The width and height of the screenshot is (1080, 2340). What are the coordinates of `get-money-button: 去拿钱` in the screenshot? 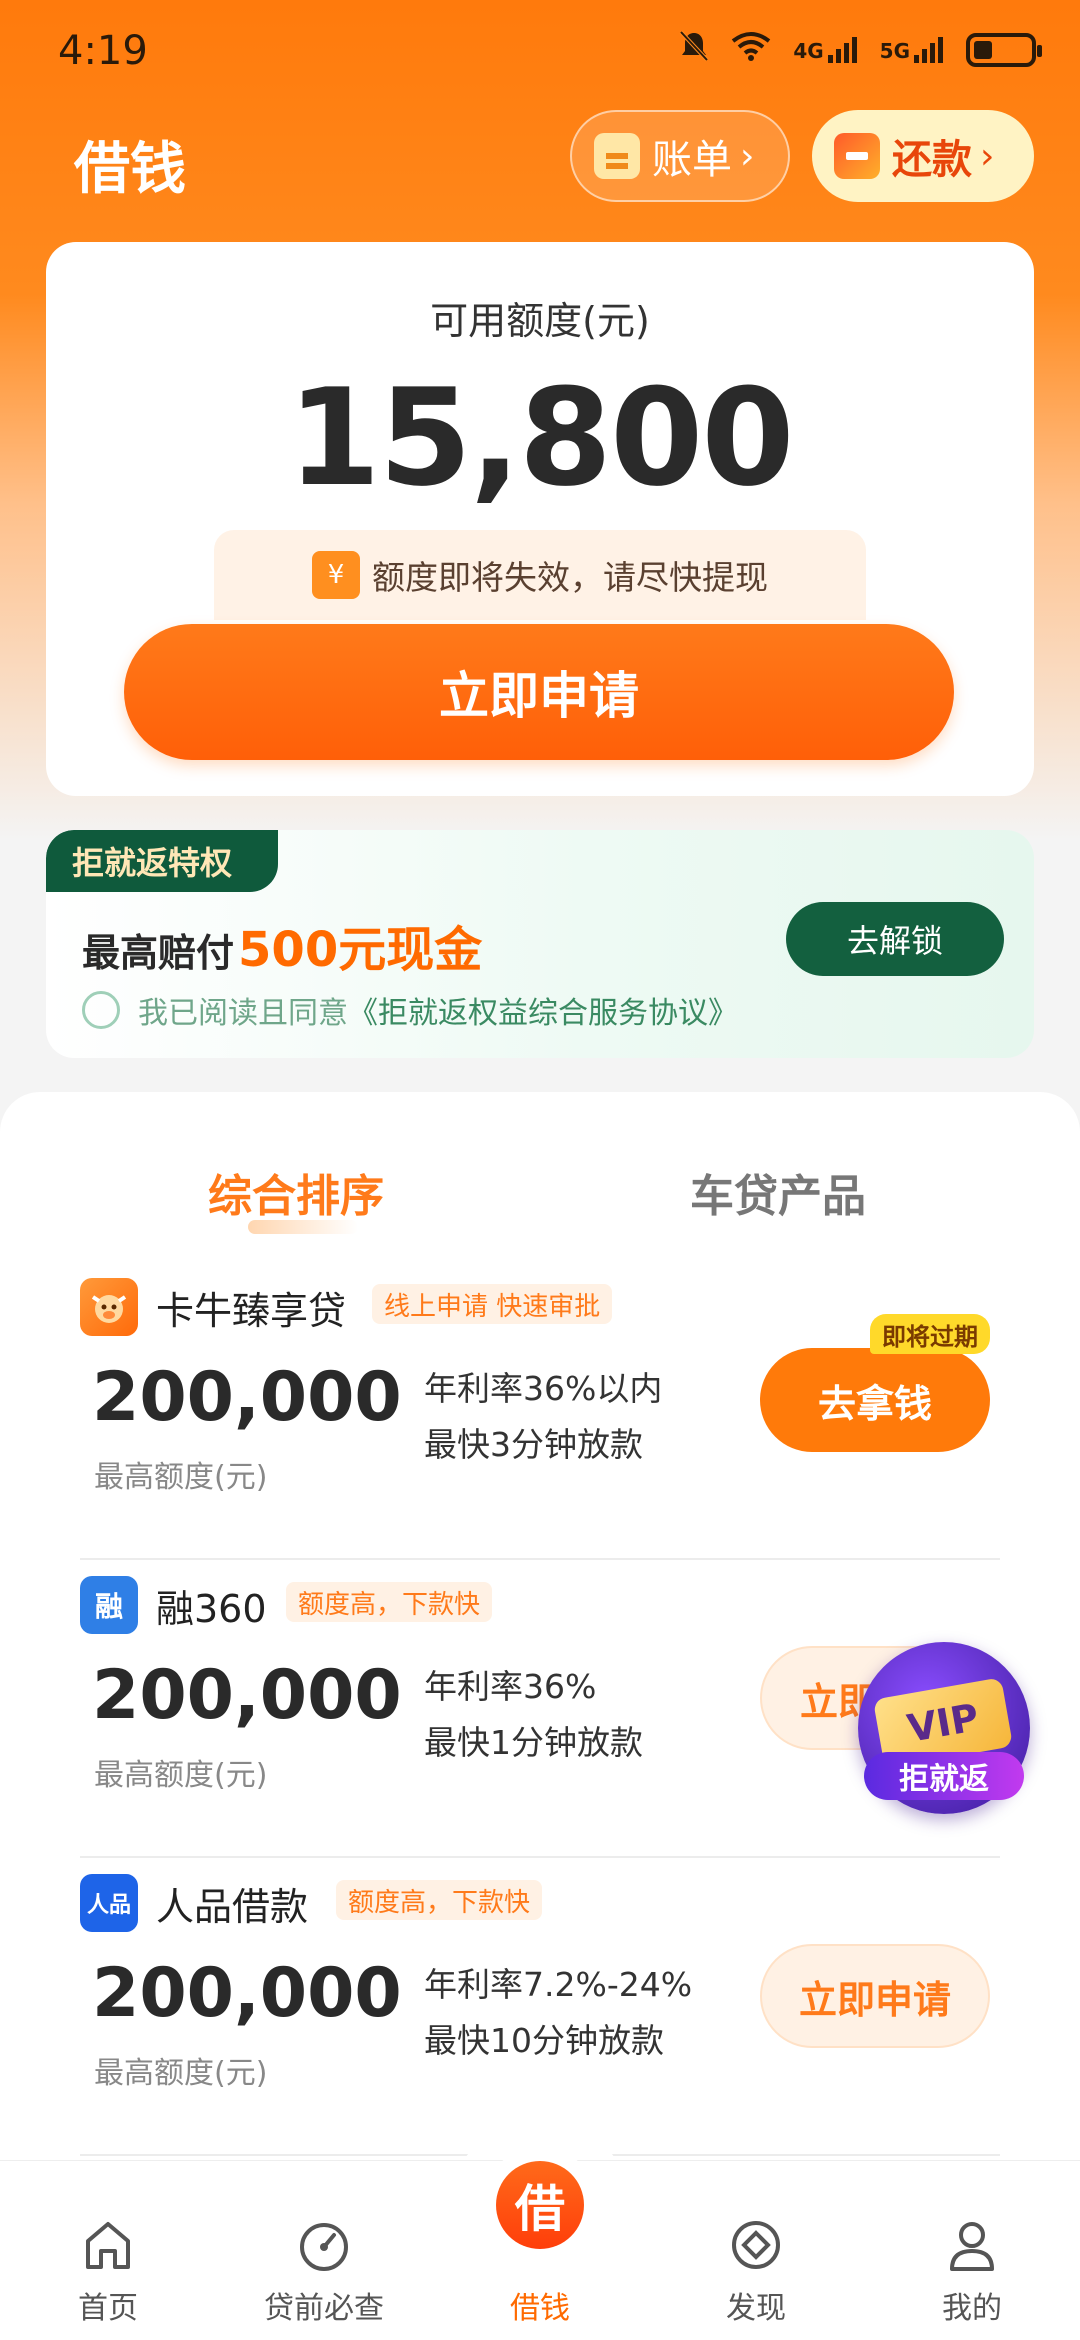 It's located at (875, 1400).